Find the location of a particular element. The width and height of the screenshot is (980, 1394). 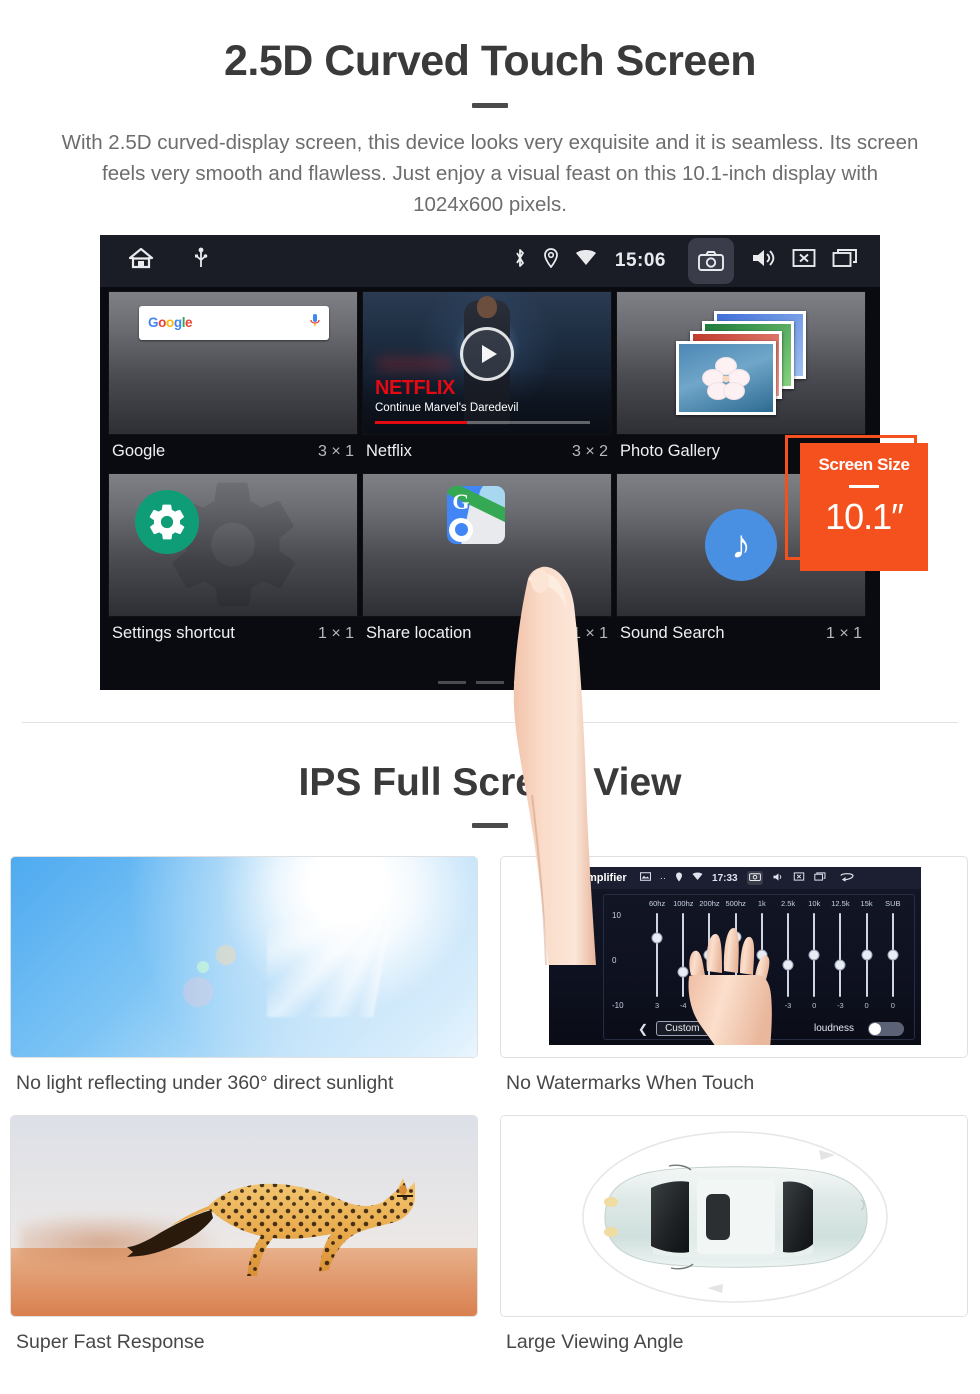

car-scene is located at coordinates (734, 1216).